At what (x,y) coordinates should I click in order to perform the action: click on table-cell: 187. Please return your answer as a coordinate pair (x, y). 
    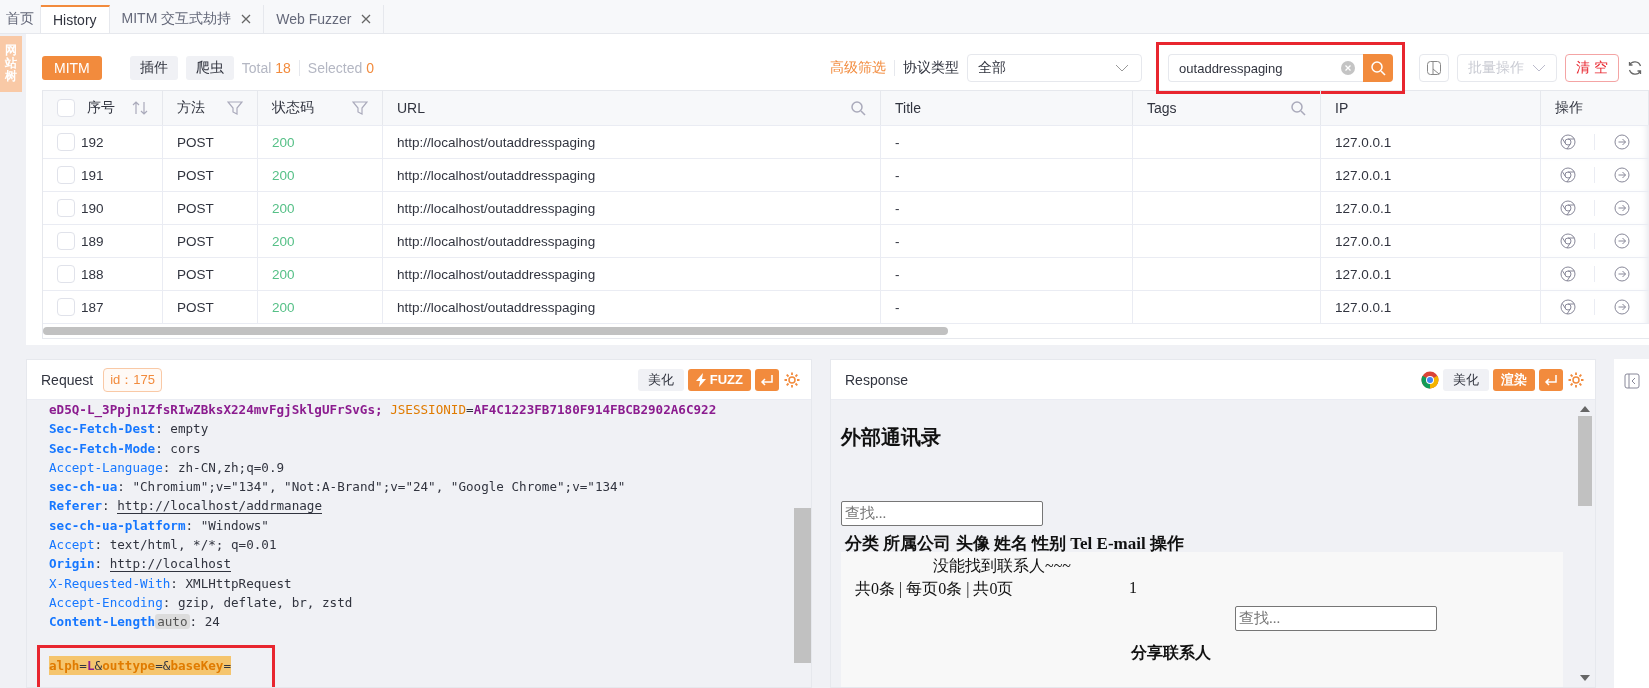
    Looking at the image, I should click on (92, 307).